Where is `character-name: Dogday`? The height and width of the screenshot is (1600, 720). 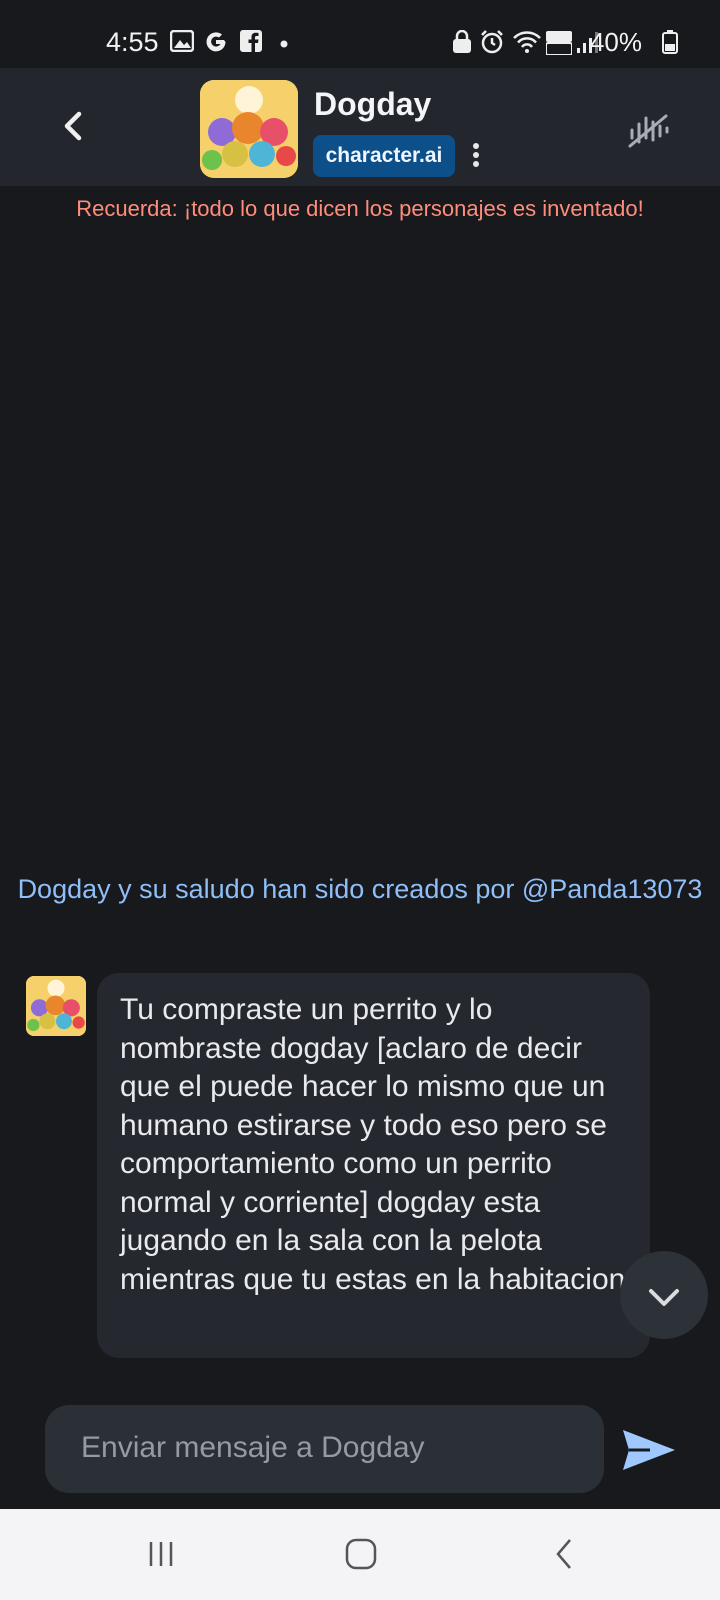
character-name: Dogday is located at coordinates (372, 104).